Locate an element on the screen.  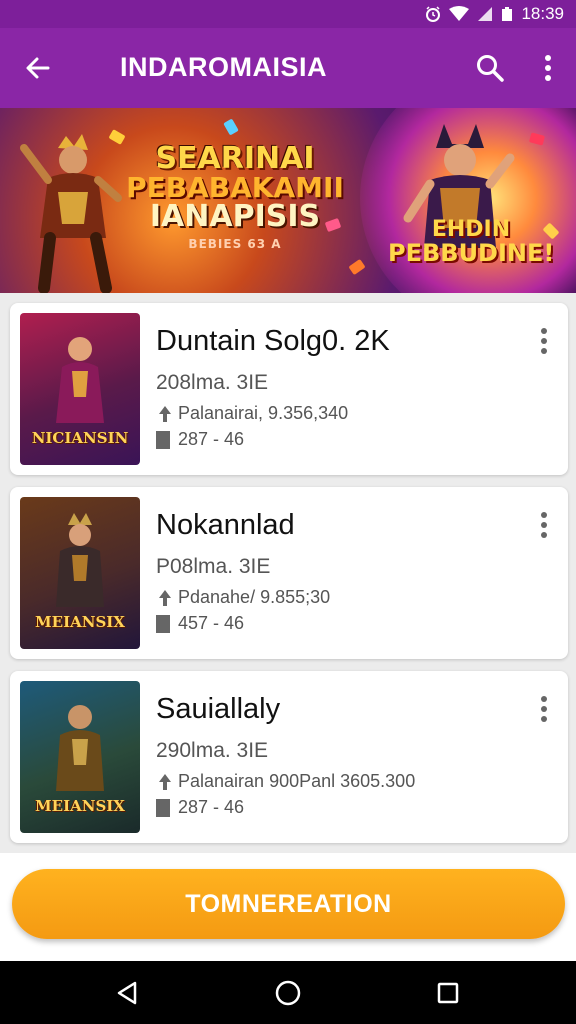
game-thumbnail-label: NICIANSIN is located at coordinates (80, 438).